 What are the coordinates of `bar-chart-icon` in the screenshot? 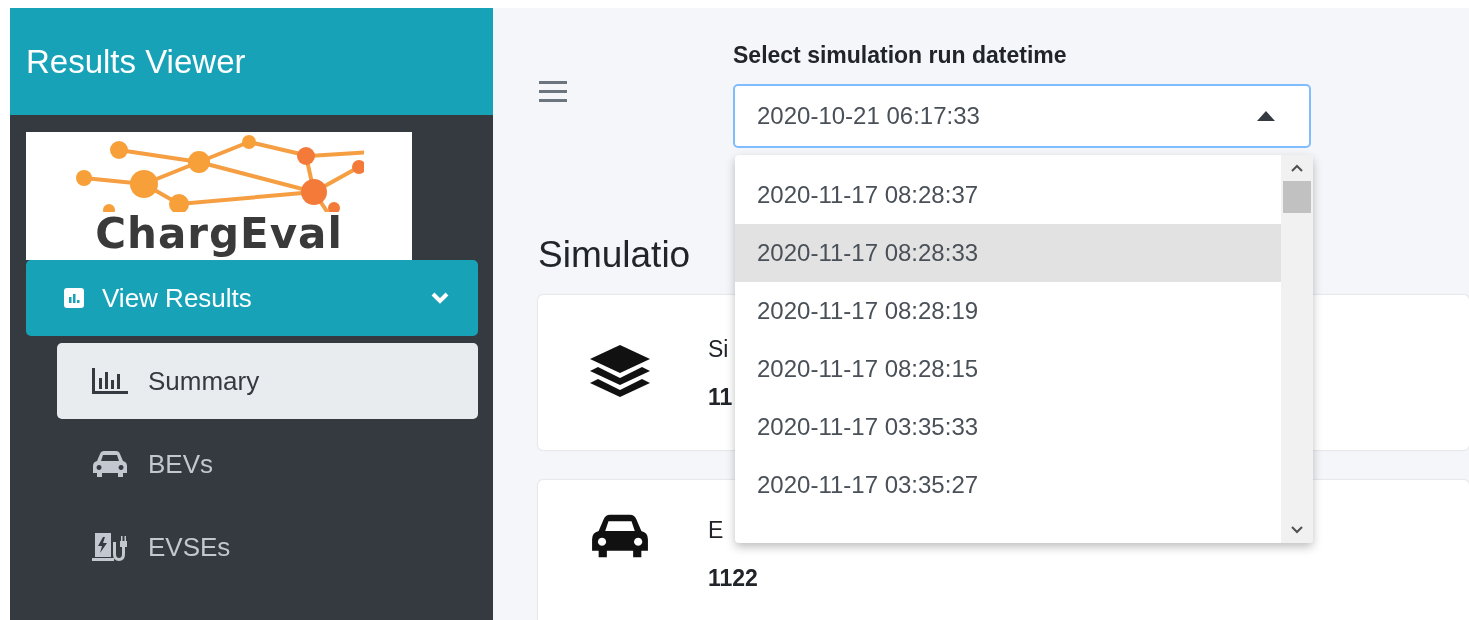 It's located at (110, 381).